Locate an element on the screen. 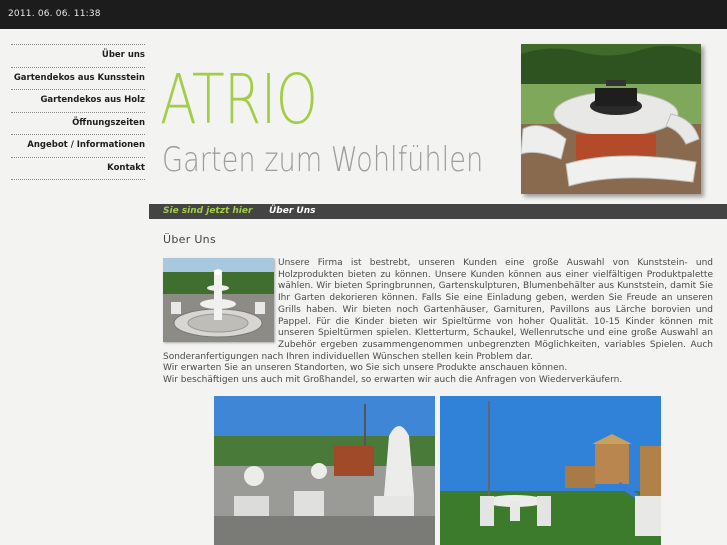  breadcrumb: Sie sind jetzt hier Über Uns is located at coordinates (438, 211).